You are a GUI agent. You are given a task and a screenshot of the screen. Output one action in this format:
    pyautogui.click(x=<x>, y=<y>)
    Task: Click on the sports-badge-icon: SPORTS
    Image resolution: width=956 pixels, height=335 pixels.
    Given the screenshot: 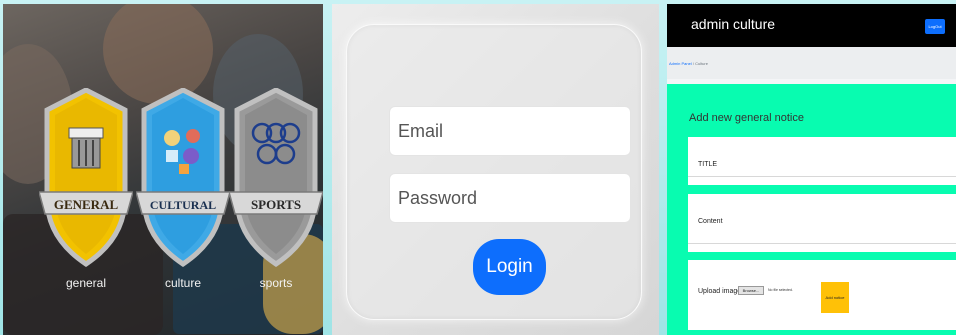 What is the action you would take?
    pyautogui.click(x=276, y=178)
    